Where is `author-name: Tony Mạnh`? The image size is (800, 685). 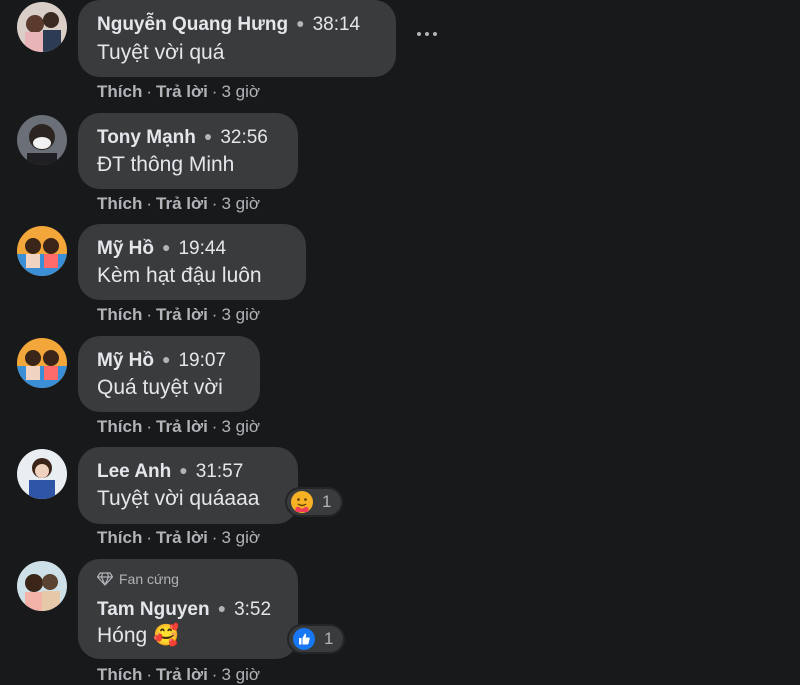 author-name: Tony Mạnh is located at coordinates (146, 137).